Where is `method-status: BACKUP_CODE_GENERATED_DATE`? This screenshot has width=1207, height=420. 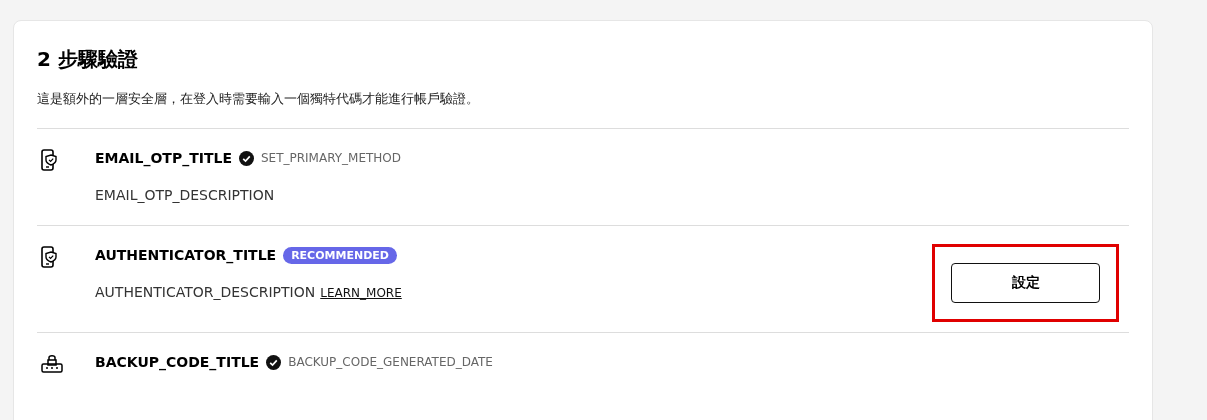
method-status: BACKUP_CODE_GENERATED_DATE is located at coordinates (390, 362).